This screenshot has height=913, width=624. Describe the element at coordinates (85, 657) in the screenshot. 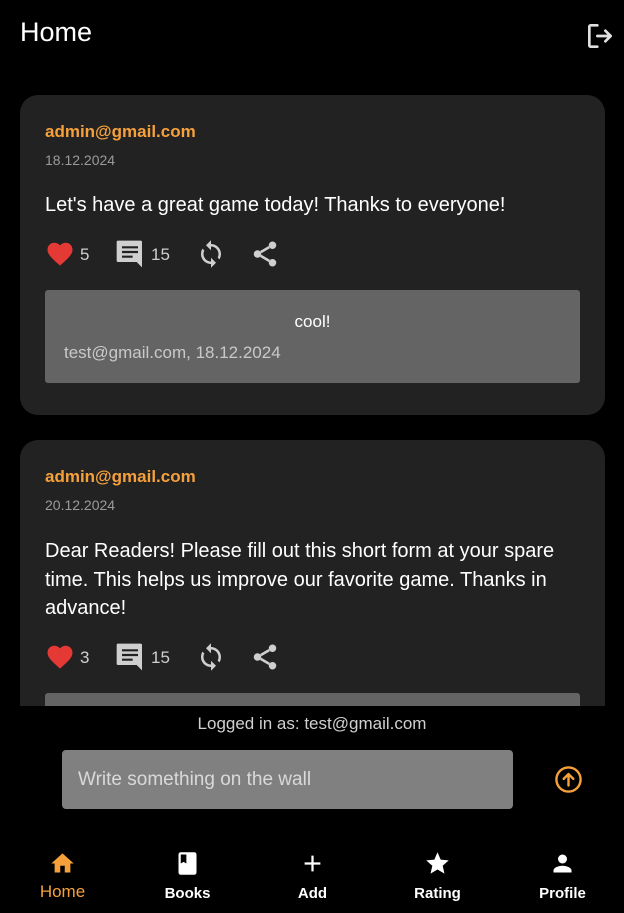

I see `like-count: 3` at that location.